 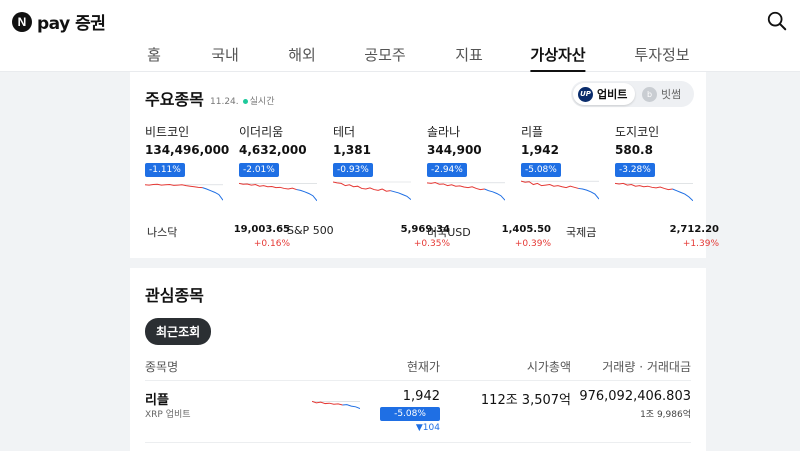 I want to click on coin-price: 580.8, so click(x=634, y=150).